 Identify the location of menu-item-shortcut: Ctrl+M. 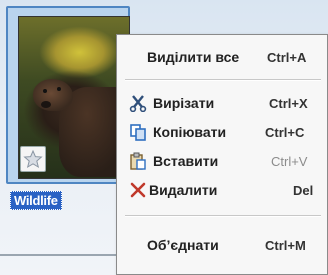
(285, 245).